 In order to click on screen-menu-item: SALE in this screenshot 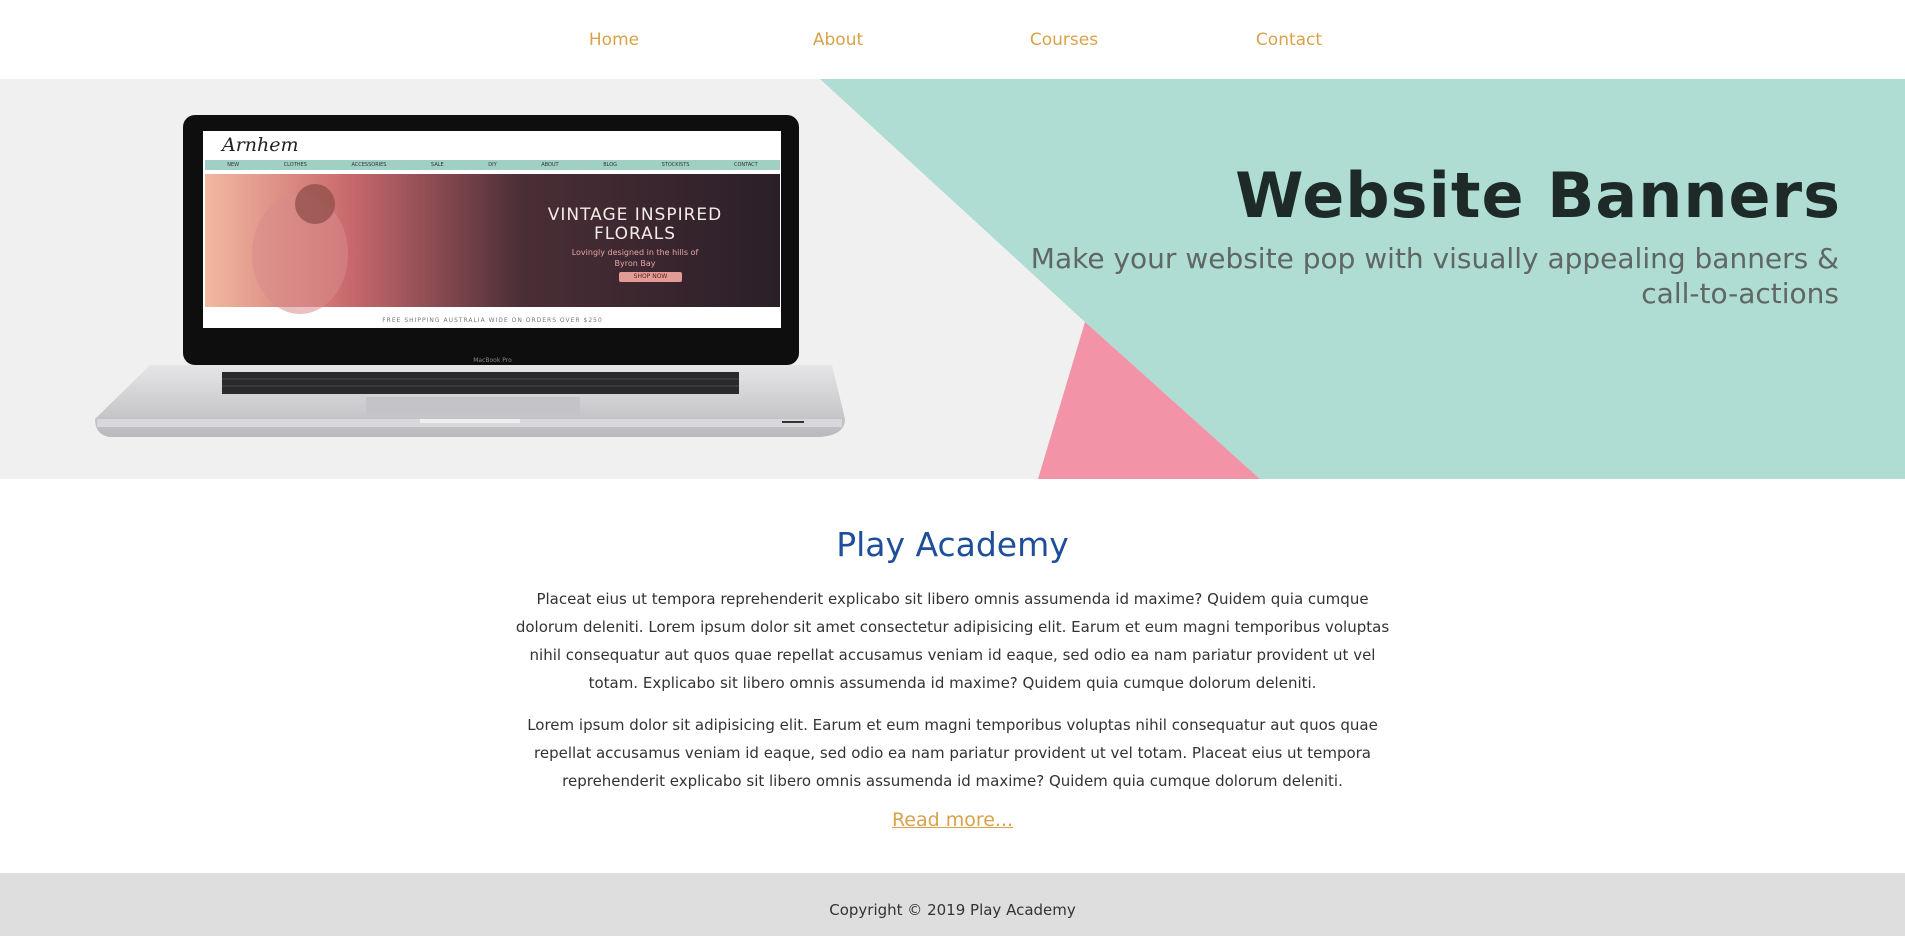, I will do `click(437, 165)`.